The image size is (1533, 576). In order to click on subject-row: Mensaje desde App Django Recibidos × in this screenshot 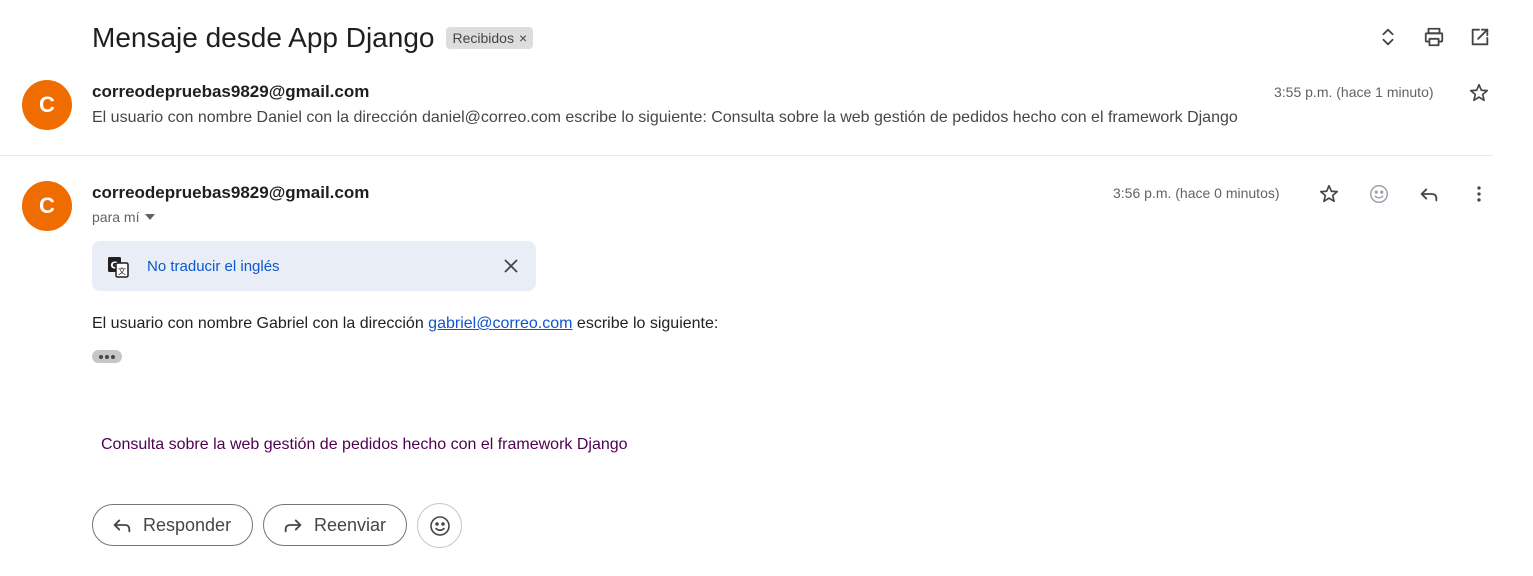, I will do `click(313, 38)`.